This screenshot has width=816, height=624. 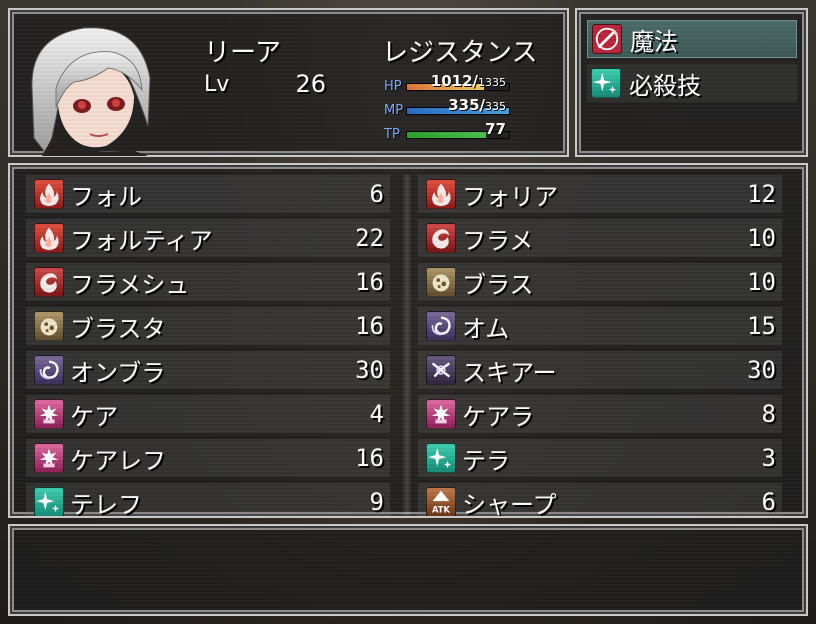 I want to click on skill-item: スキアー 30, so click(x=600, y=370).